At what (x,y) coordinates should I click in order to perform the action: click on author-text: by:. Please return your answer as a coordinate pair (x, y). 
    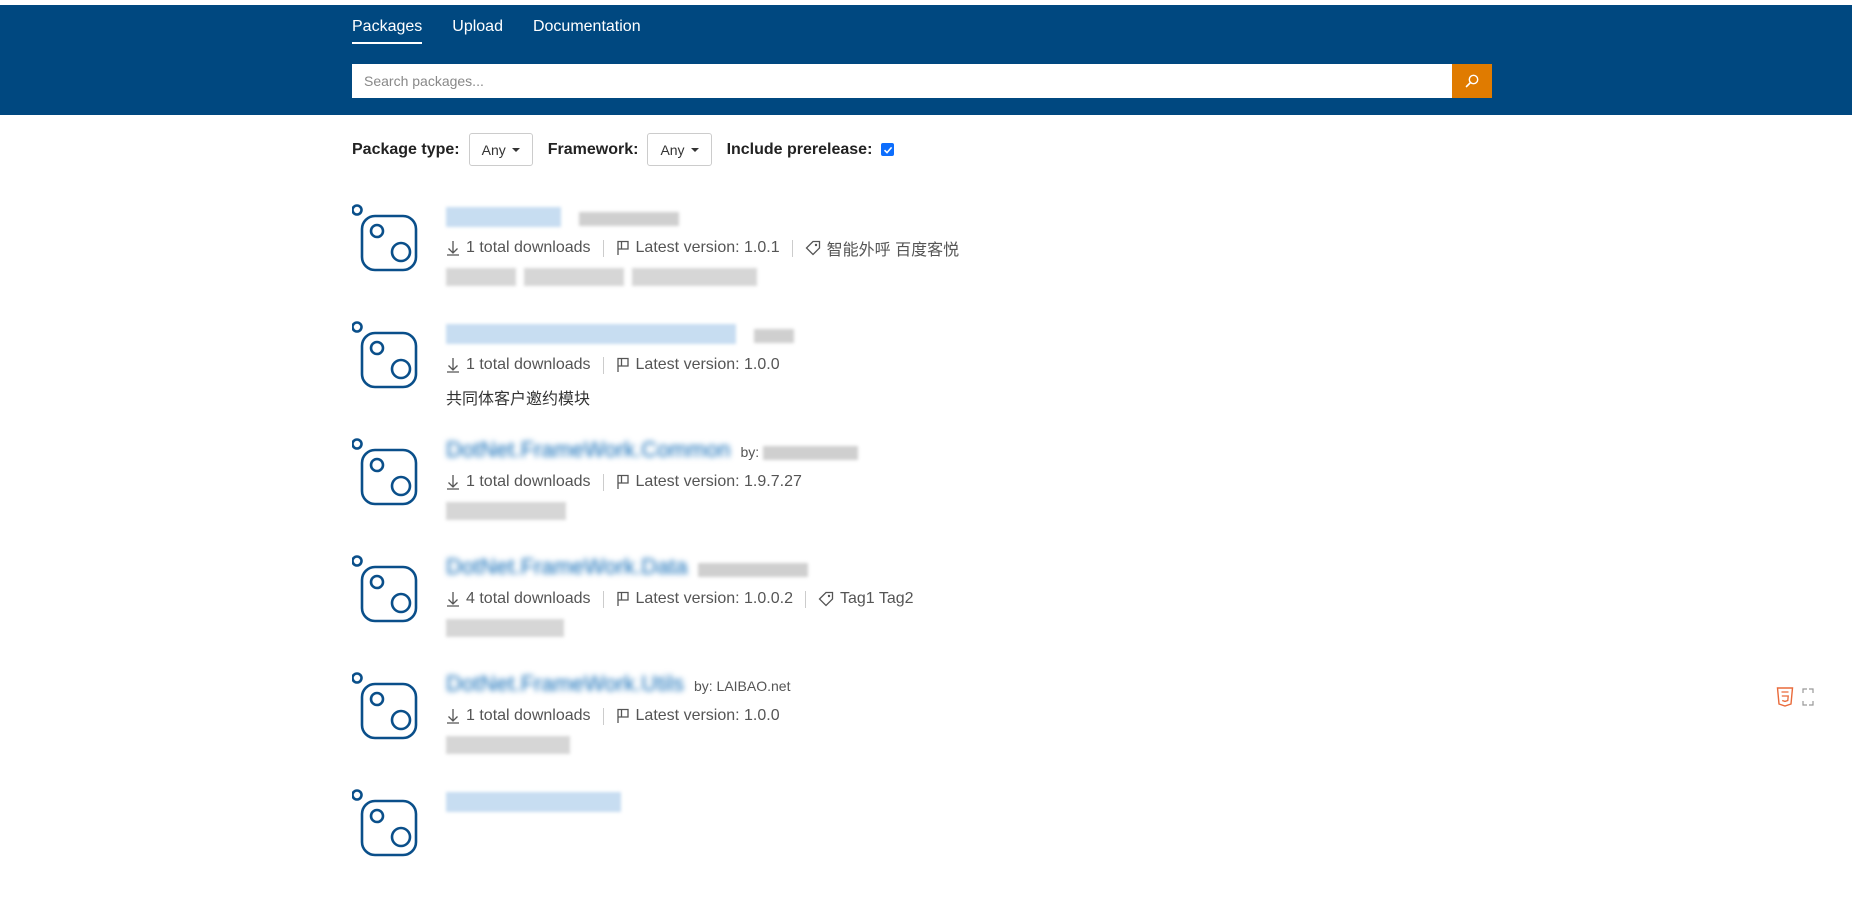
    Looking at the image, I should click on (750, 452).